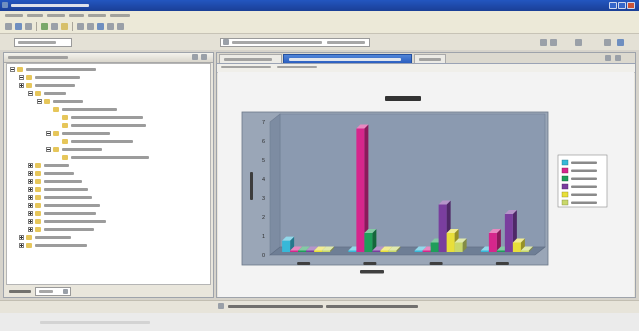 This screenshot has height=331, width=639. Describe the element at coordinates (80, 26) in the screenshot. I see `back-icon` at that location.